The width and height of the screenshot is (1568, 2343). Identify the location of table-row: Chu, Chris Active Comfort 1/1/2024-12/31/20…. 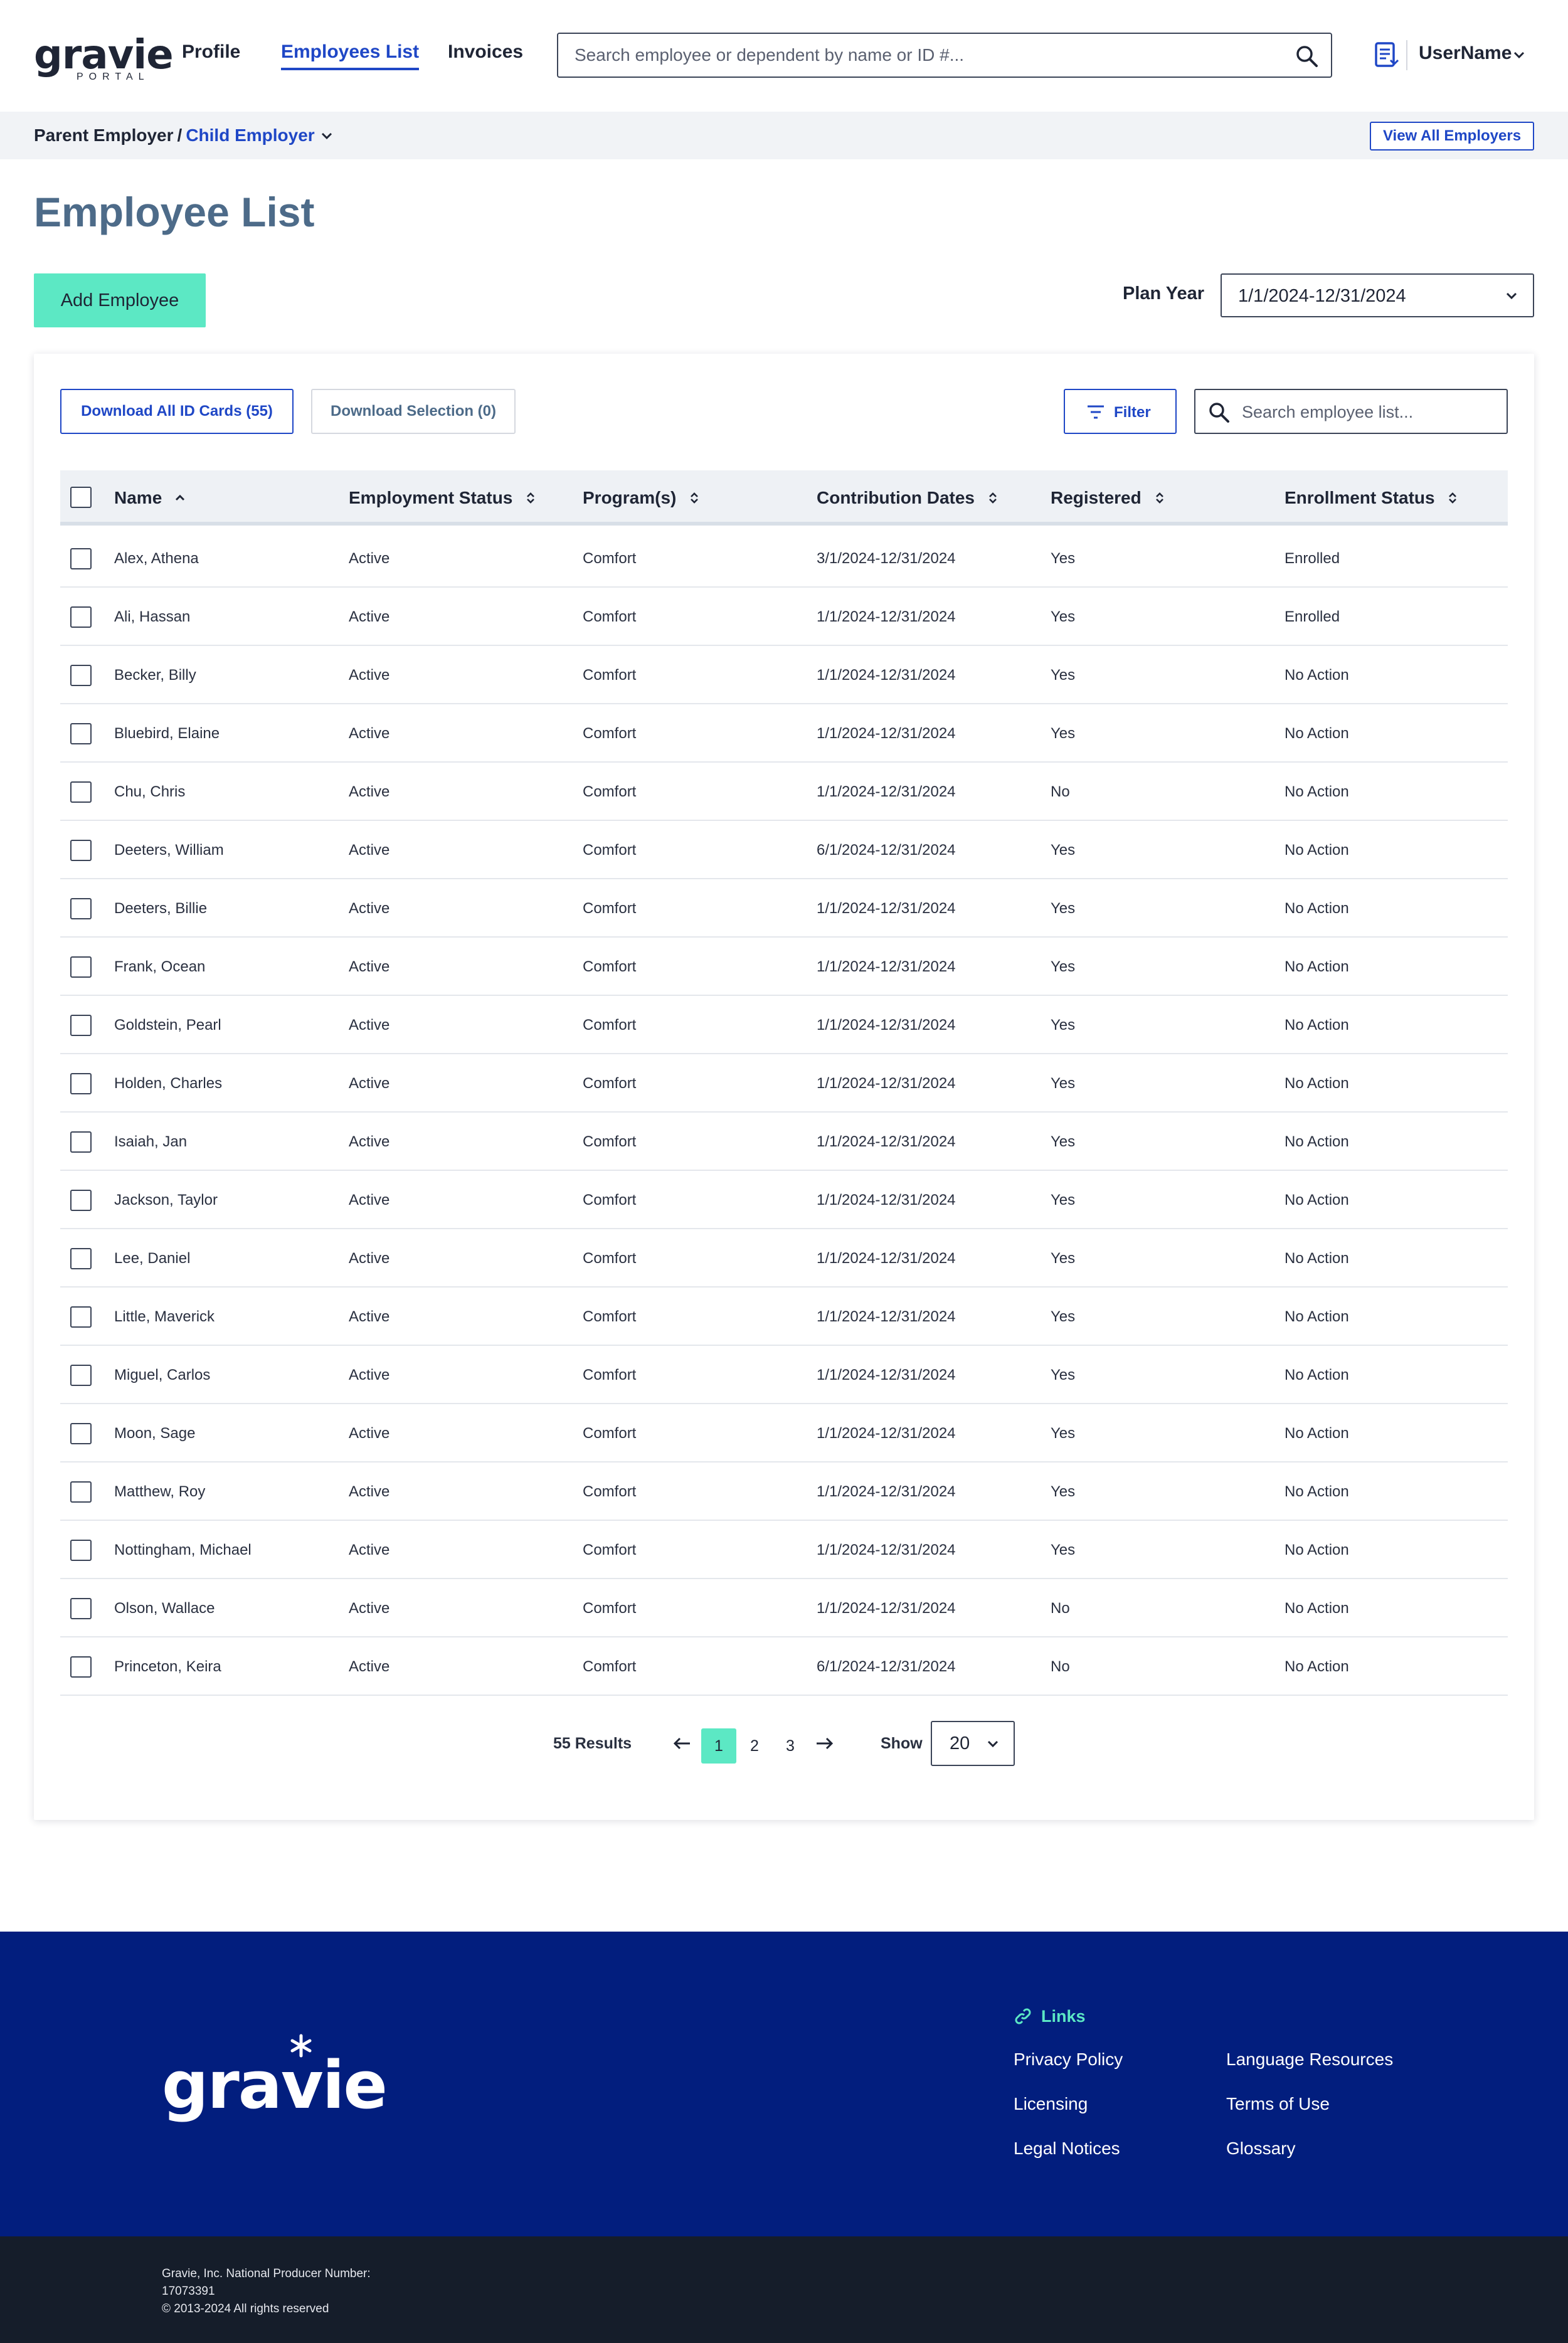
(784, 792).